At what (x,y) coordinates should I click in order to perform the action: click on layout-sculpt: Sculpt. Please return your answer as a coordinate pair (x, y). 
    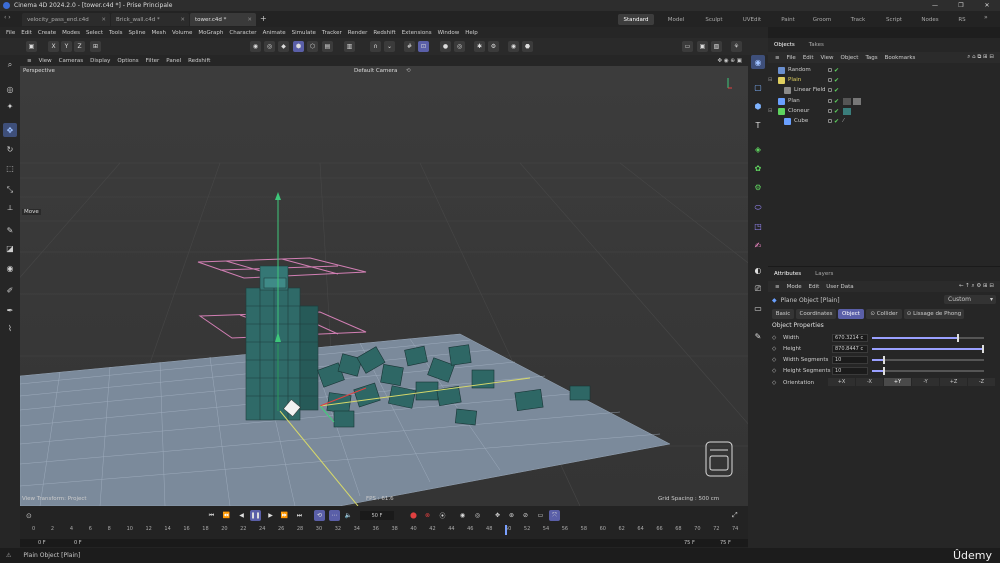
    Looking at the image, I should click on (714, 19).